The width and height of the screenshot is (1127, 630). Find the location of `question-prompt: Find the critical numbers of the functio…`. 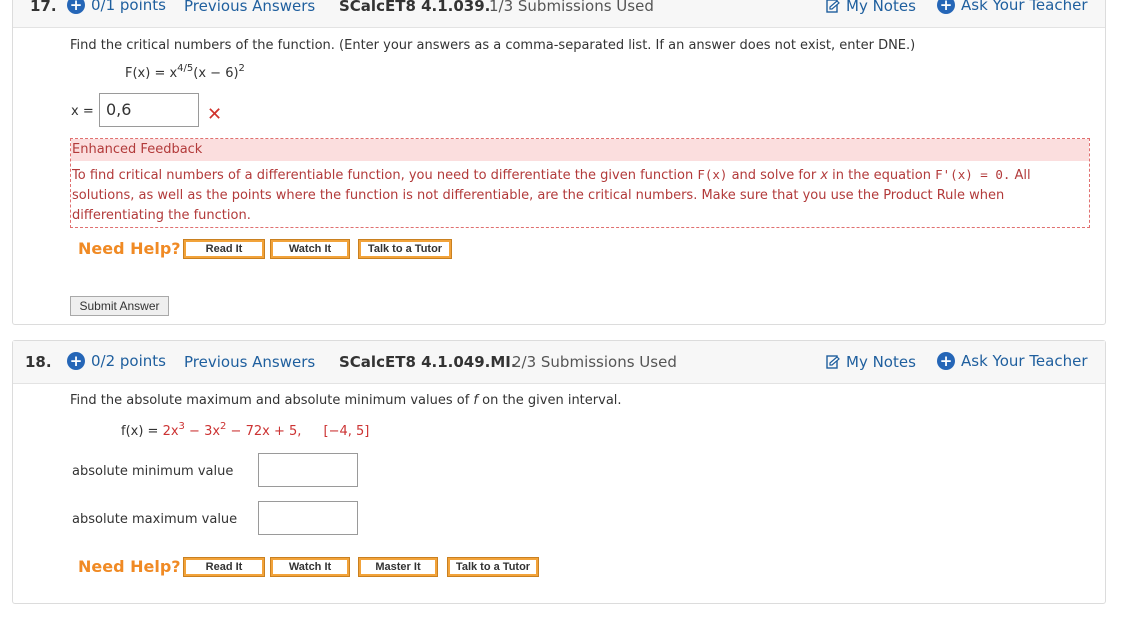

question-prompt: Find the critical numbers of the functio… is located at coordinates (493, 45).